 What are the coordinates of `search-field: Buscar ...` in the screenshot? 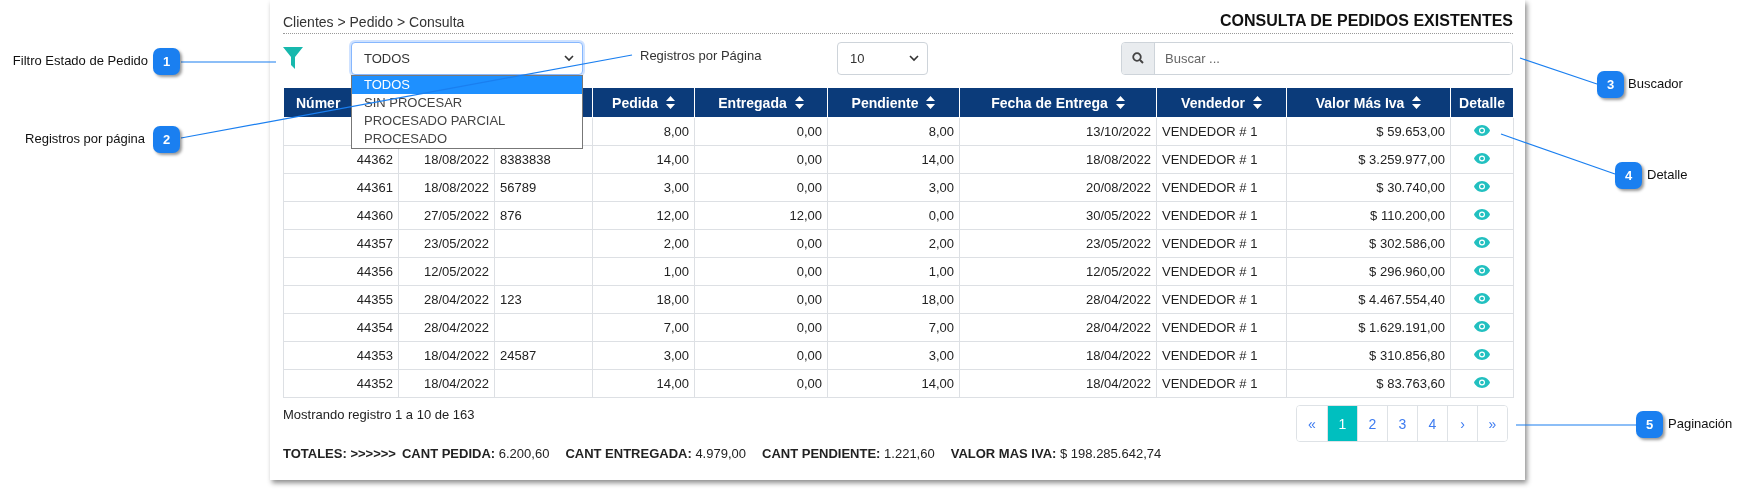 It's located at (1317, 58).